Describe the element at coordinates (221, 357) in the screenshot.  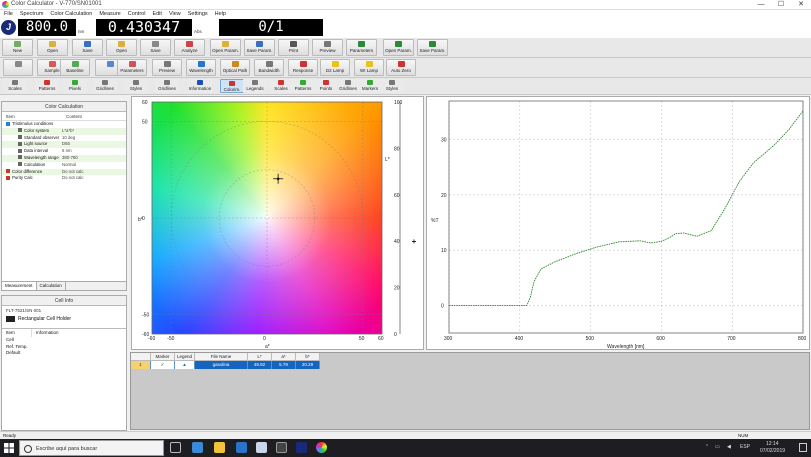
I see `grid-col-file: File Name` at that location.